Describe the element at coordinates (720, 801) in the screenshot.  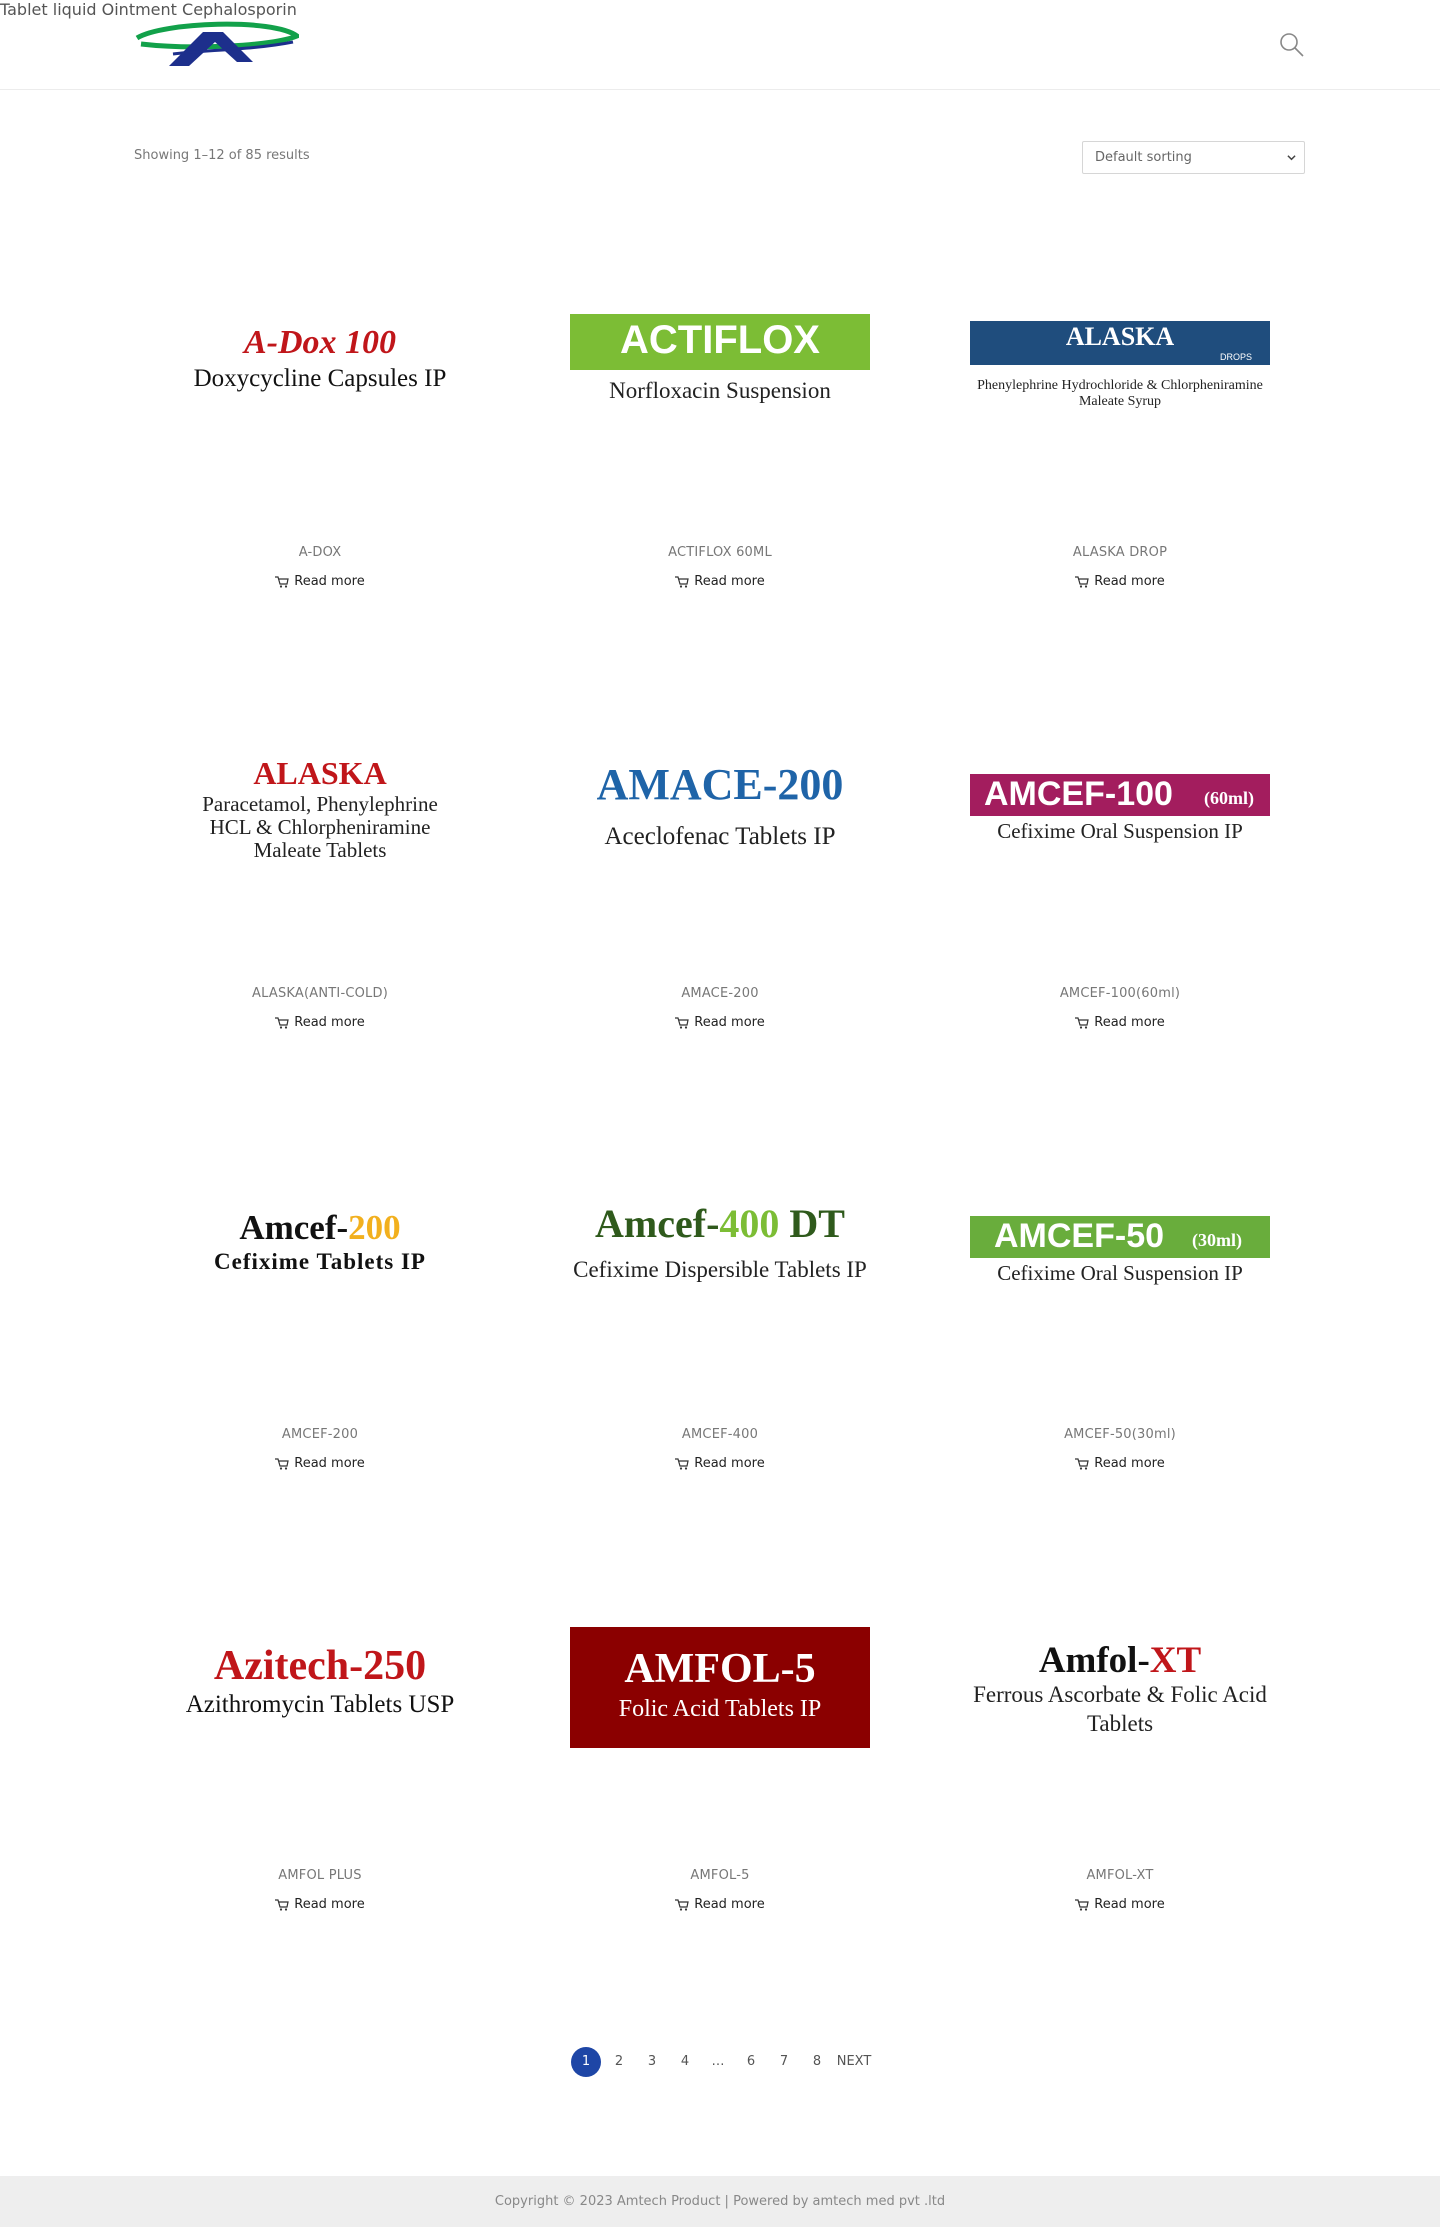
I see `product-image: AMACE-200 Aceclofenac Tablets IP` at that location.